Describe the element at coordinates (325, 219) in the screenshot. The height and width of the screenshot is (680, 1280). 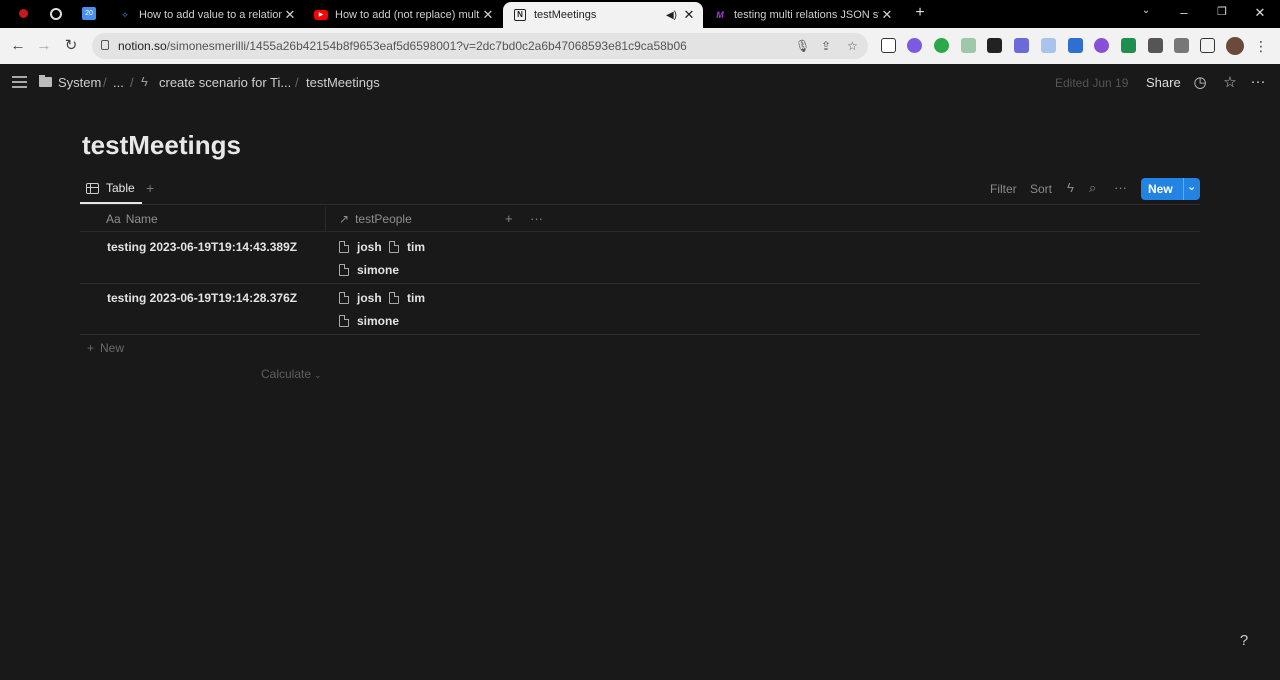
I see `column-divider` at that location.